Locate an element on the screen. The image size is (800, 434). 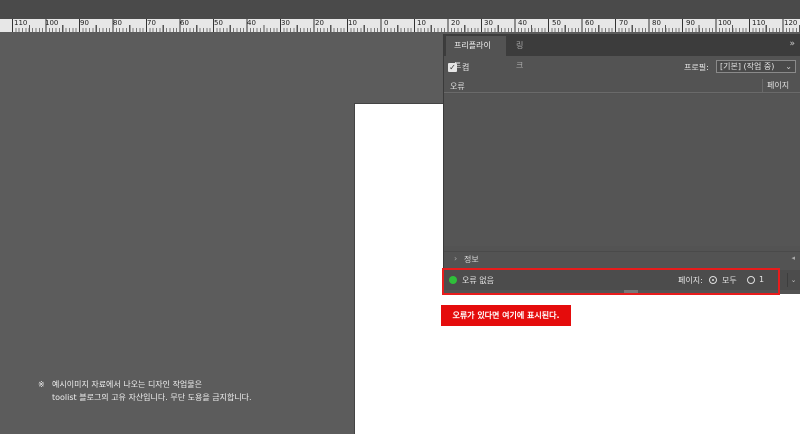
highlight-box is located at coordinates (611, 281).